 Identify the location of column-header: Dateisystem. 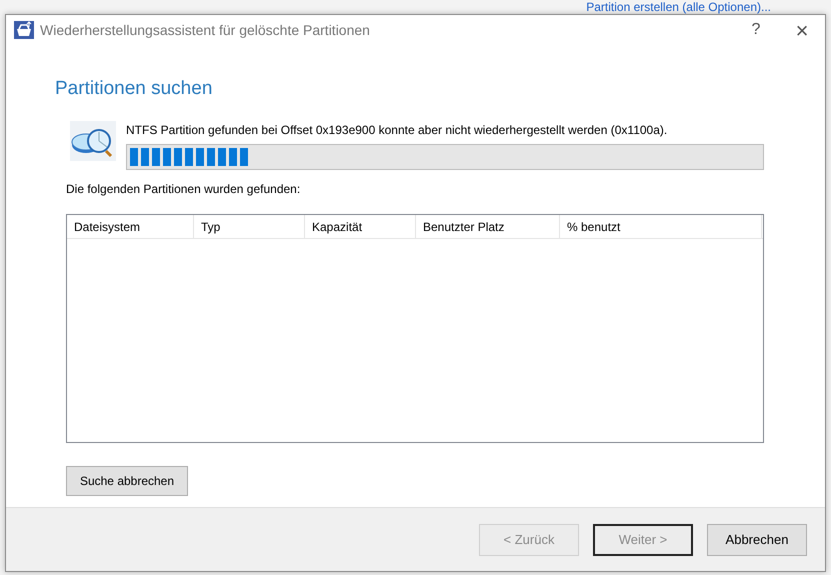
(130, 226).